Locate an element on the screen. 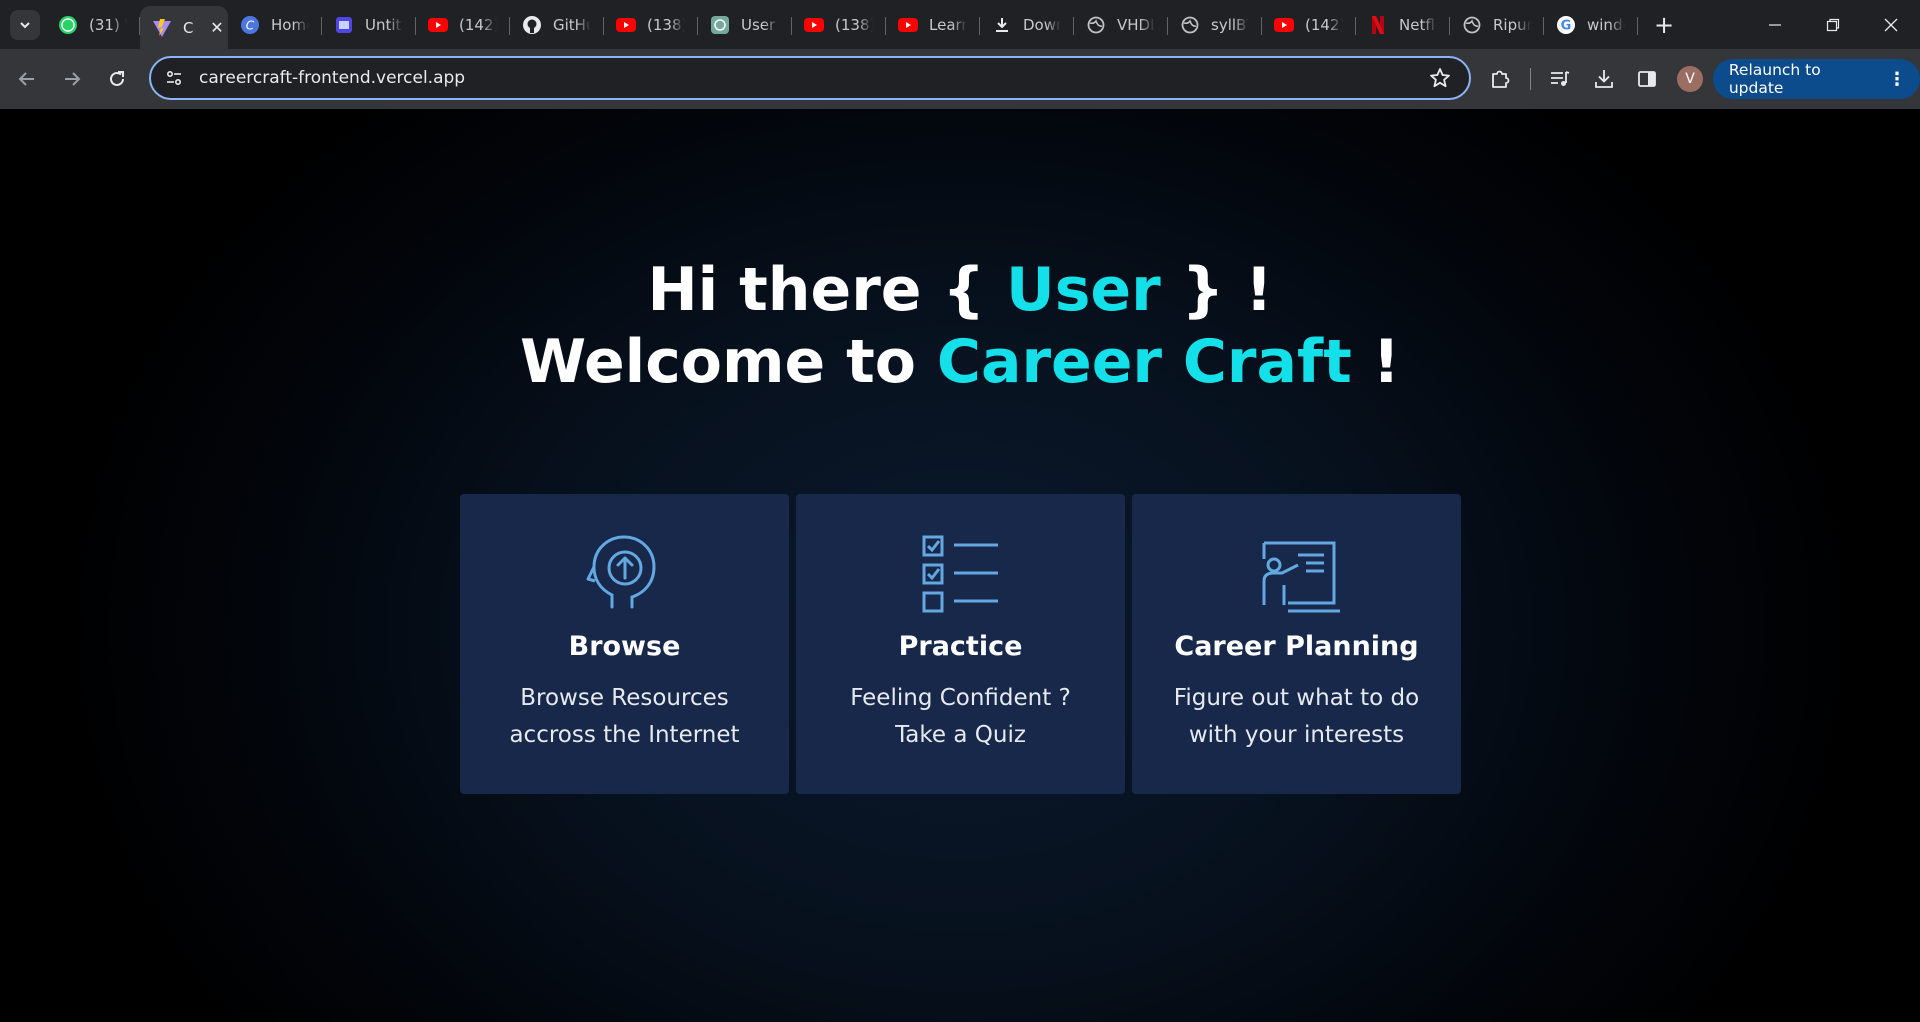 The image size is (1920, 1022). toolbar-divider is located at coordinates (1530, 79).